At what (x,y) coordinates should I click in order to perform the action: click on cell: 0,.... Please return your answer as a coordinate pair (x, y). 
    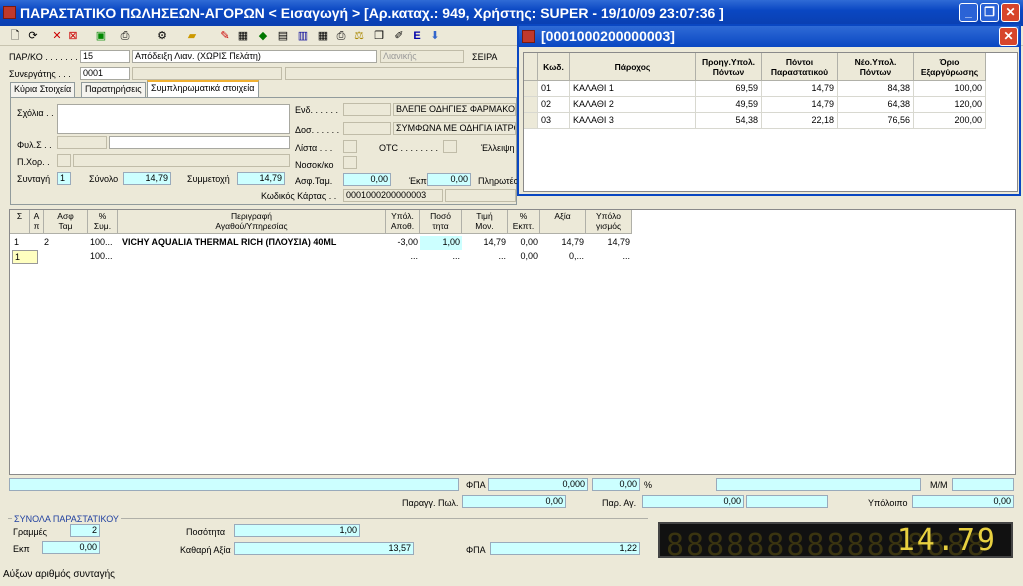
    Looking at the image, I should click on (563, 257).